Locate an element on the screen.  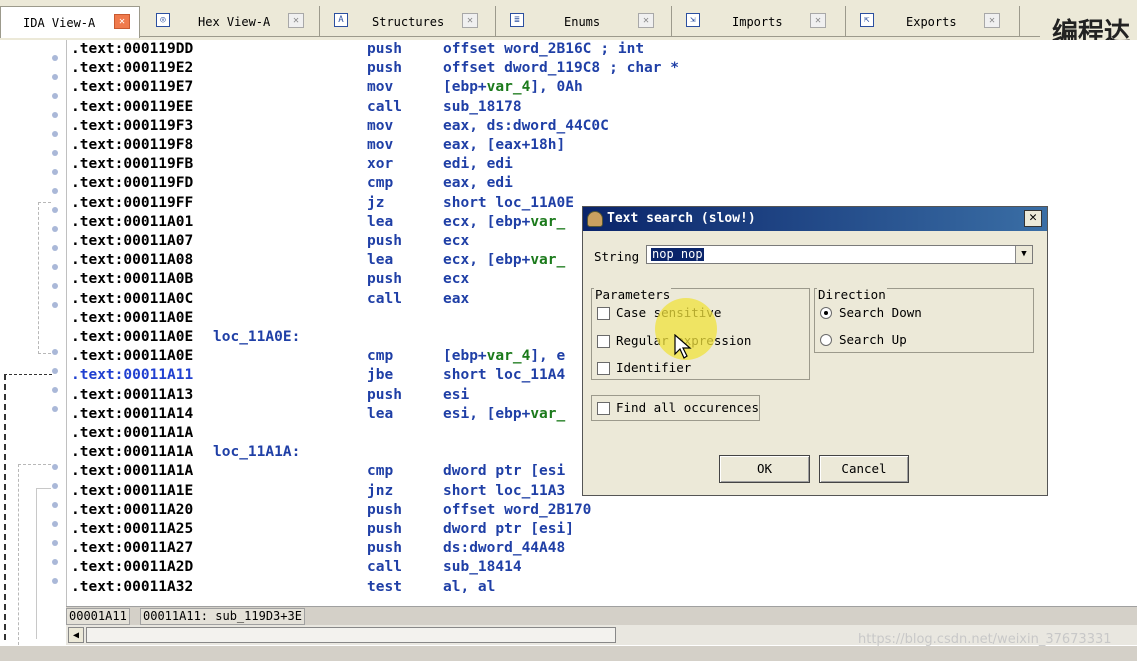
mnemonic: jz is located at coordinates (375, 203).